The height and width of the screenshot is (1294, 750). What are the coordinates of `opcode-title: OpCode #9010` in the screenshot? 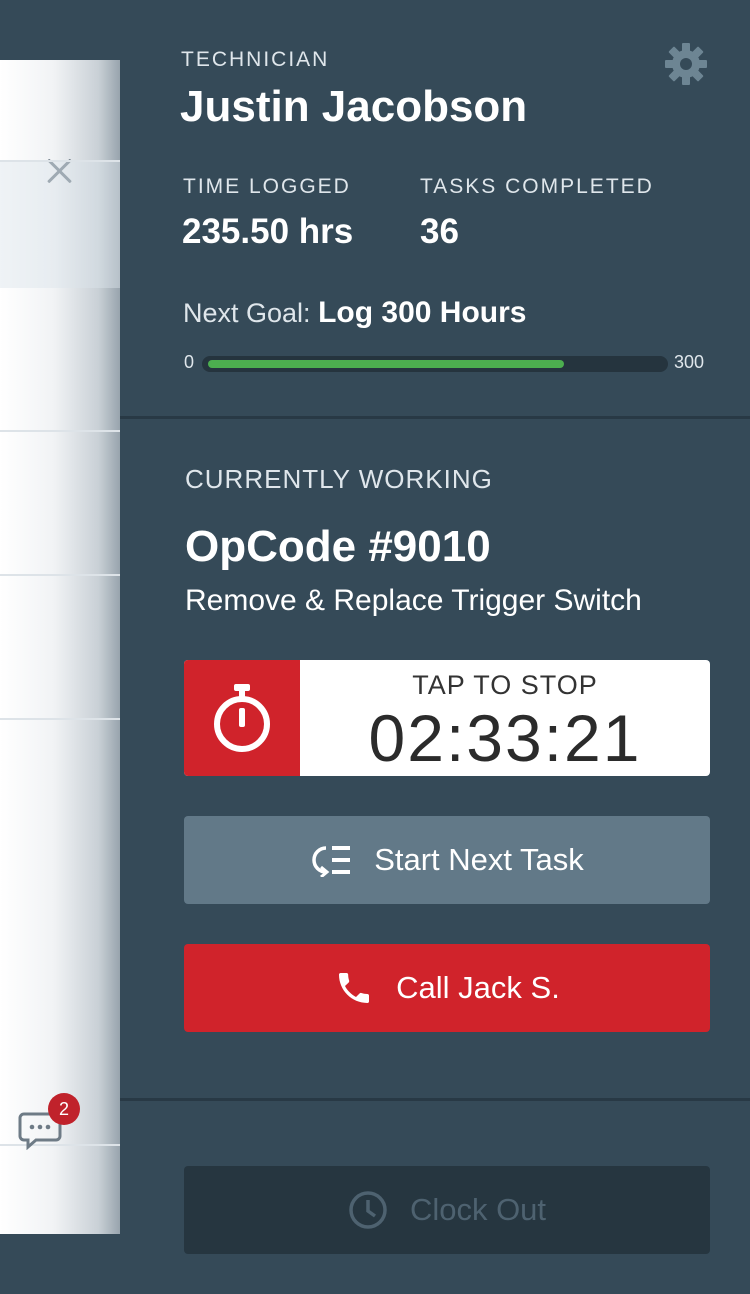 It's located at (338, 546).